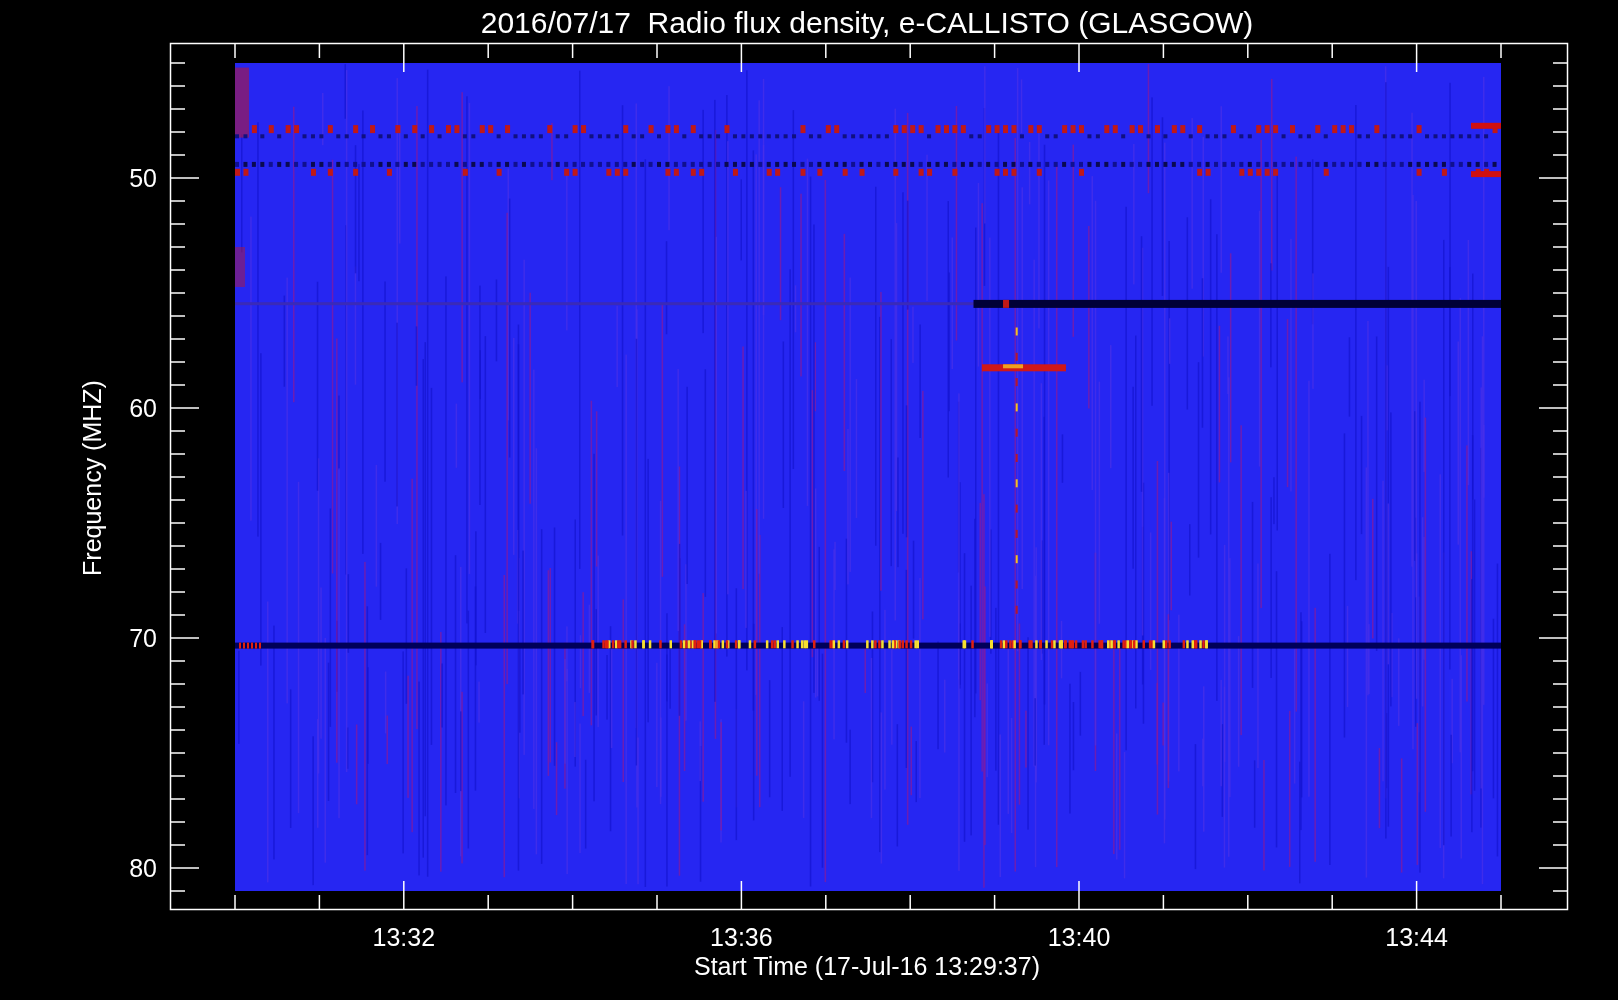 This screenshot has width=1618, height=1000. What do you see at coordinates (1079, 937) in the screenshot?
I see `tick-label: 13:40` at bounding box center [1079, 937].